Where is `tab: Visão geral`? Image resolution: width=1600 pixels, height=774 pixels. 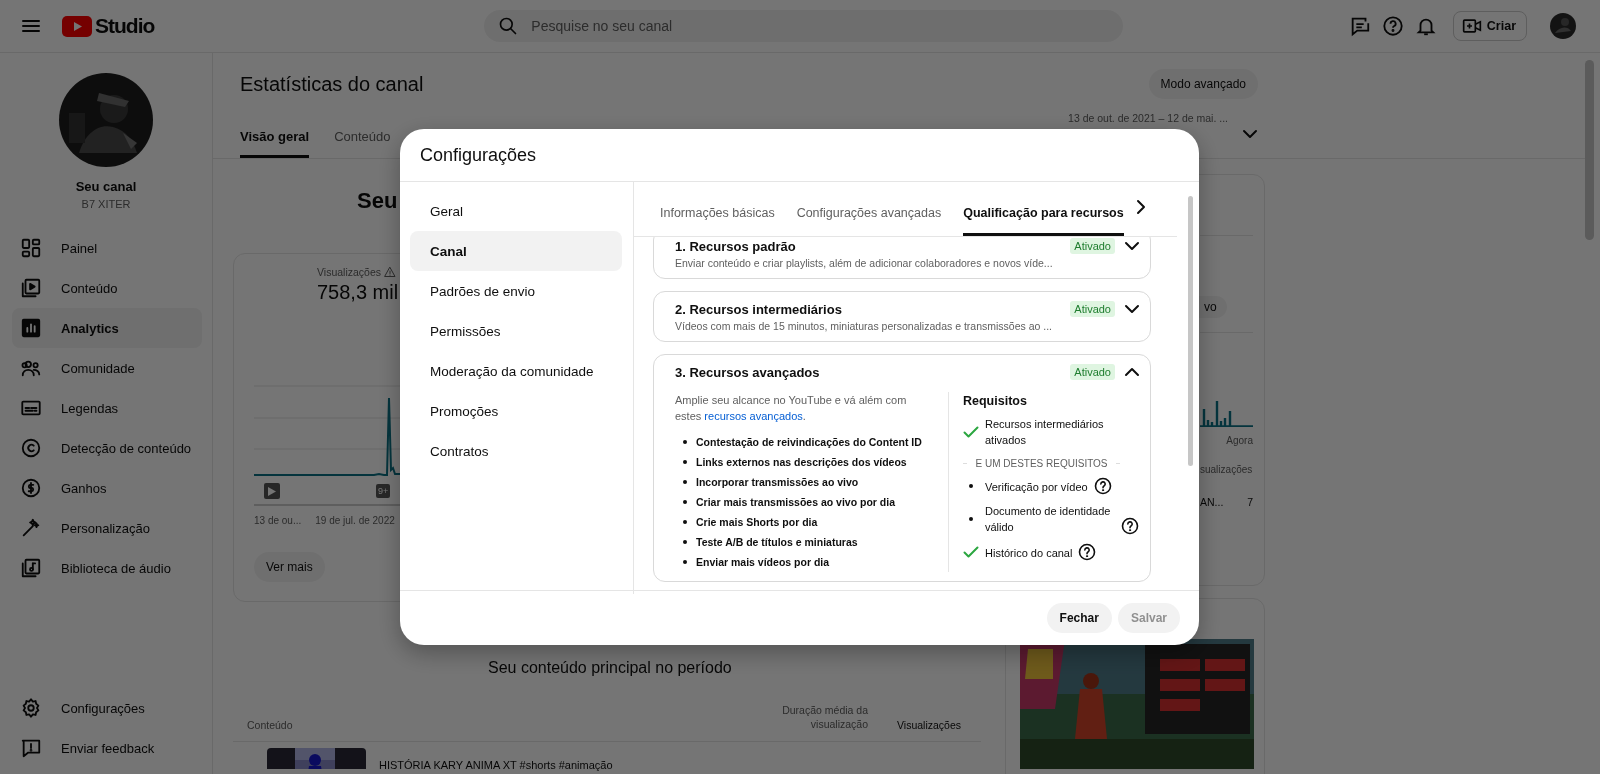
tab: Visão geral is located at coordinates (275, 143).